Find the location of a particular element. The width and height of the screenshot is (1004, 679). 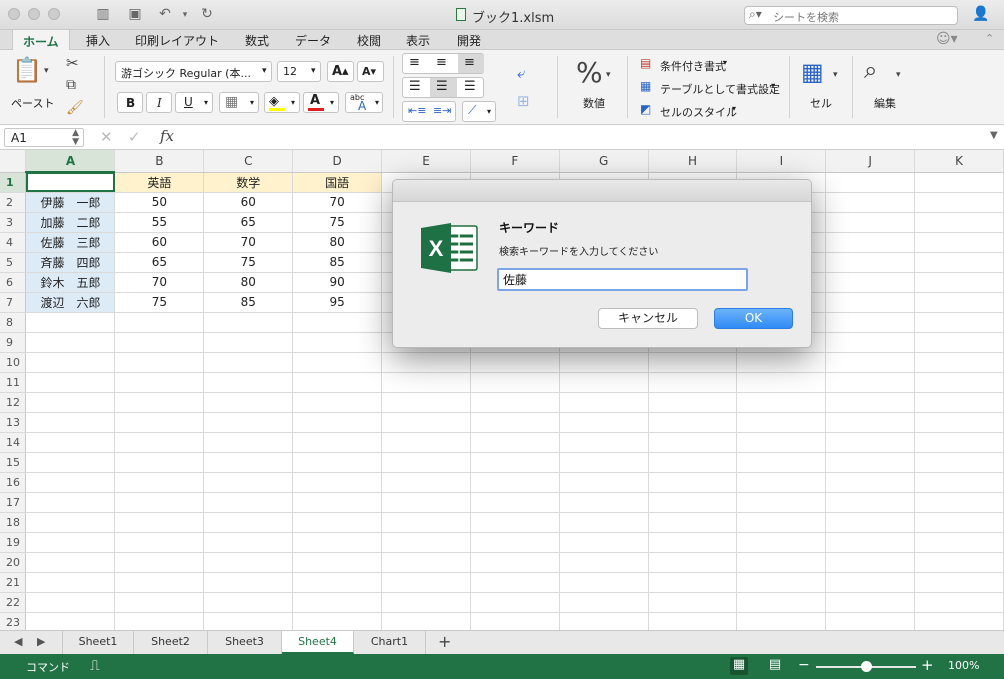

align-top-icon: ≡ is located at coordinates (414, 62).